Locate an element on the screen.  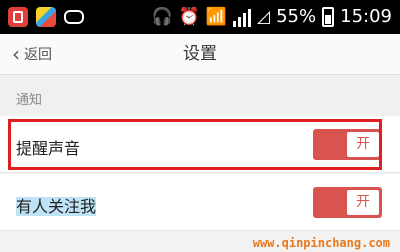
watermark: www.qinpinchang.com is located at coordinates (321, 243).